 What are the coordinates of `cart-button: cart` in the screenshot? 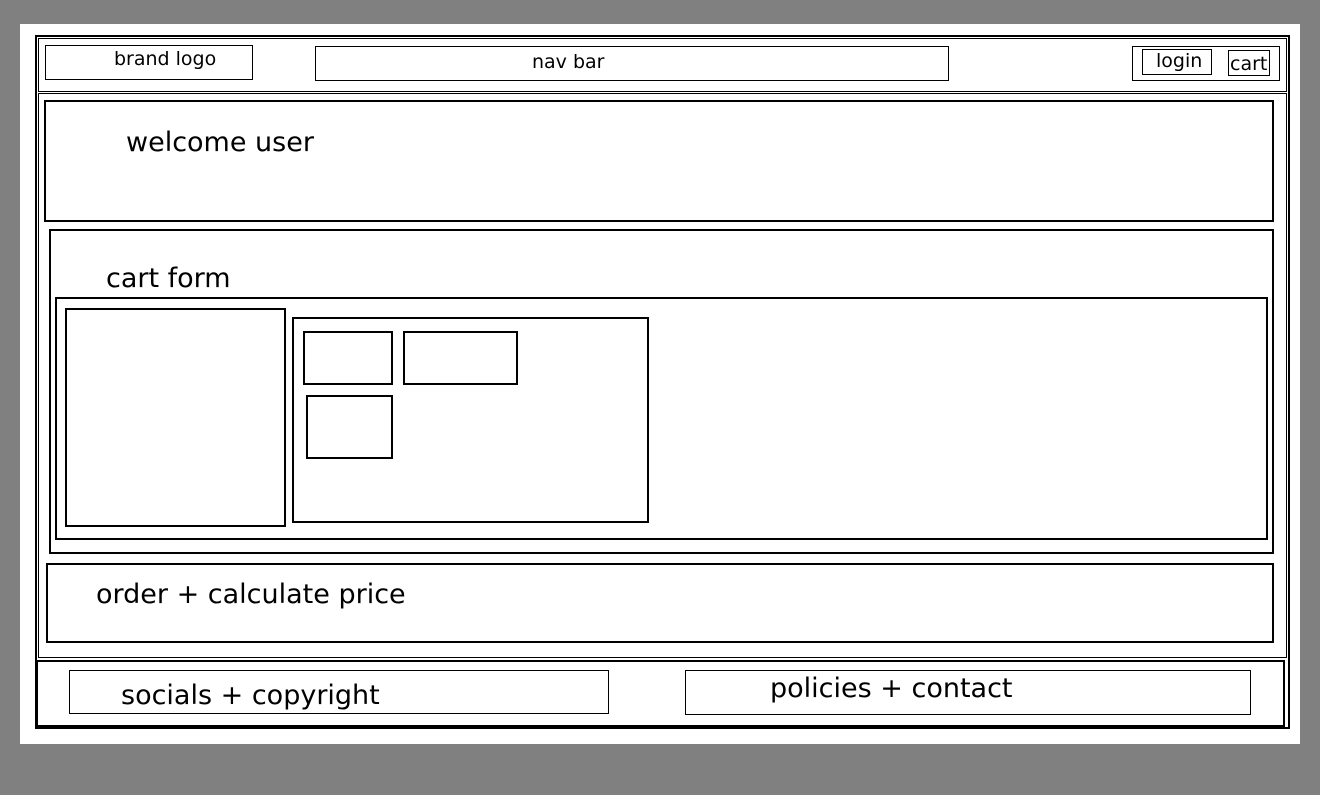 It's located at (1249, 63).